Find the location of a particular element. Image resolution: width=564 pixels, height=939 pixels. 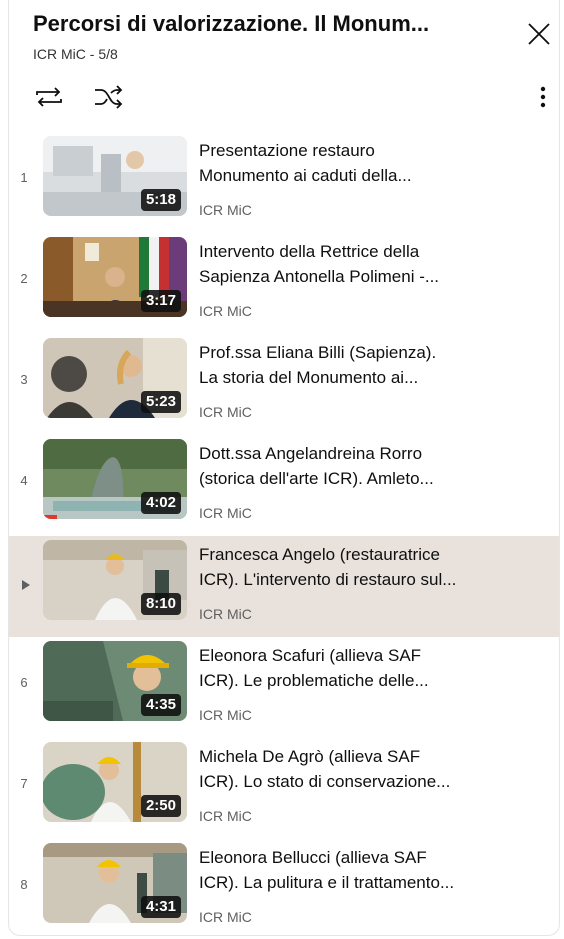

video-thumbnail: 8:10 is located at coordinates (115, 580).